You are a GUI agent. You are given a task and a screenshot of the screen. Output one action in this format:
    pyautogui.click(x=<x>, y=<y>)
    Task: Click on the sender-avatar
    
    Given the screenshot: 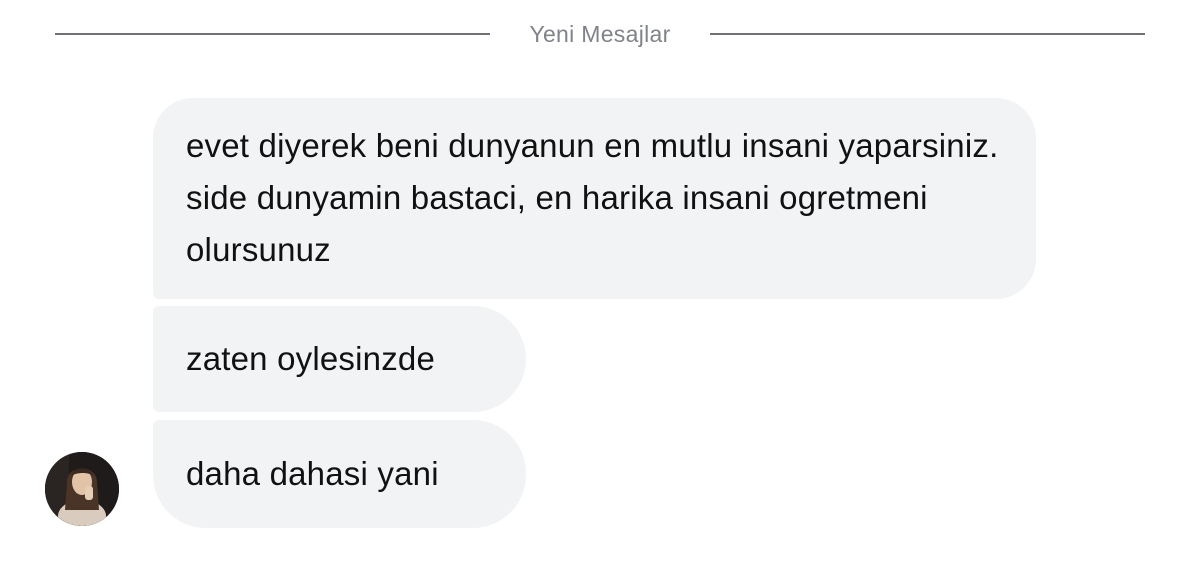 What is the action you would take?
    pyautogui.click(x=82, y=489)
    